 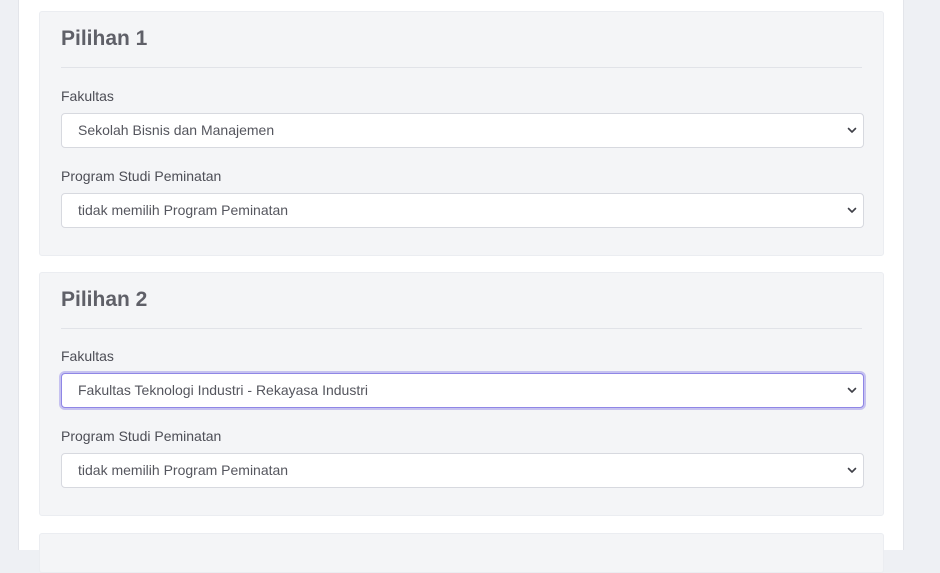 What do you see at coordinates (461, 328) in the screenshot?
I see `pilihan-2-divider` at bounding box center [461, 328].